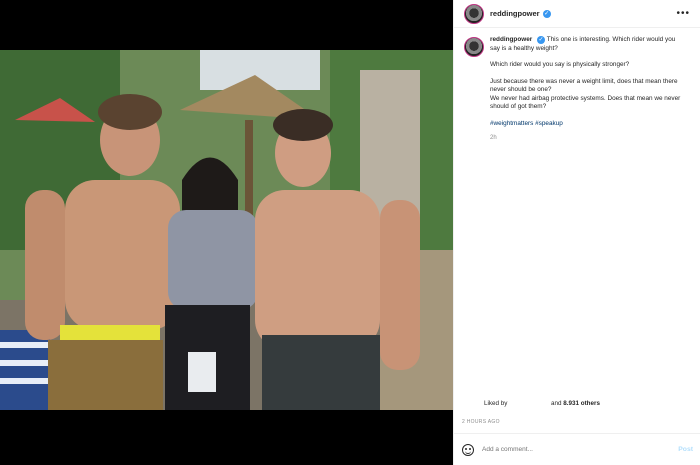  What do you see at coordinates (569, 449) in the screenshot?
I see `comment-input` at bounding box center [569, 449].